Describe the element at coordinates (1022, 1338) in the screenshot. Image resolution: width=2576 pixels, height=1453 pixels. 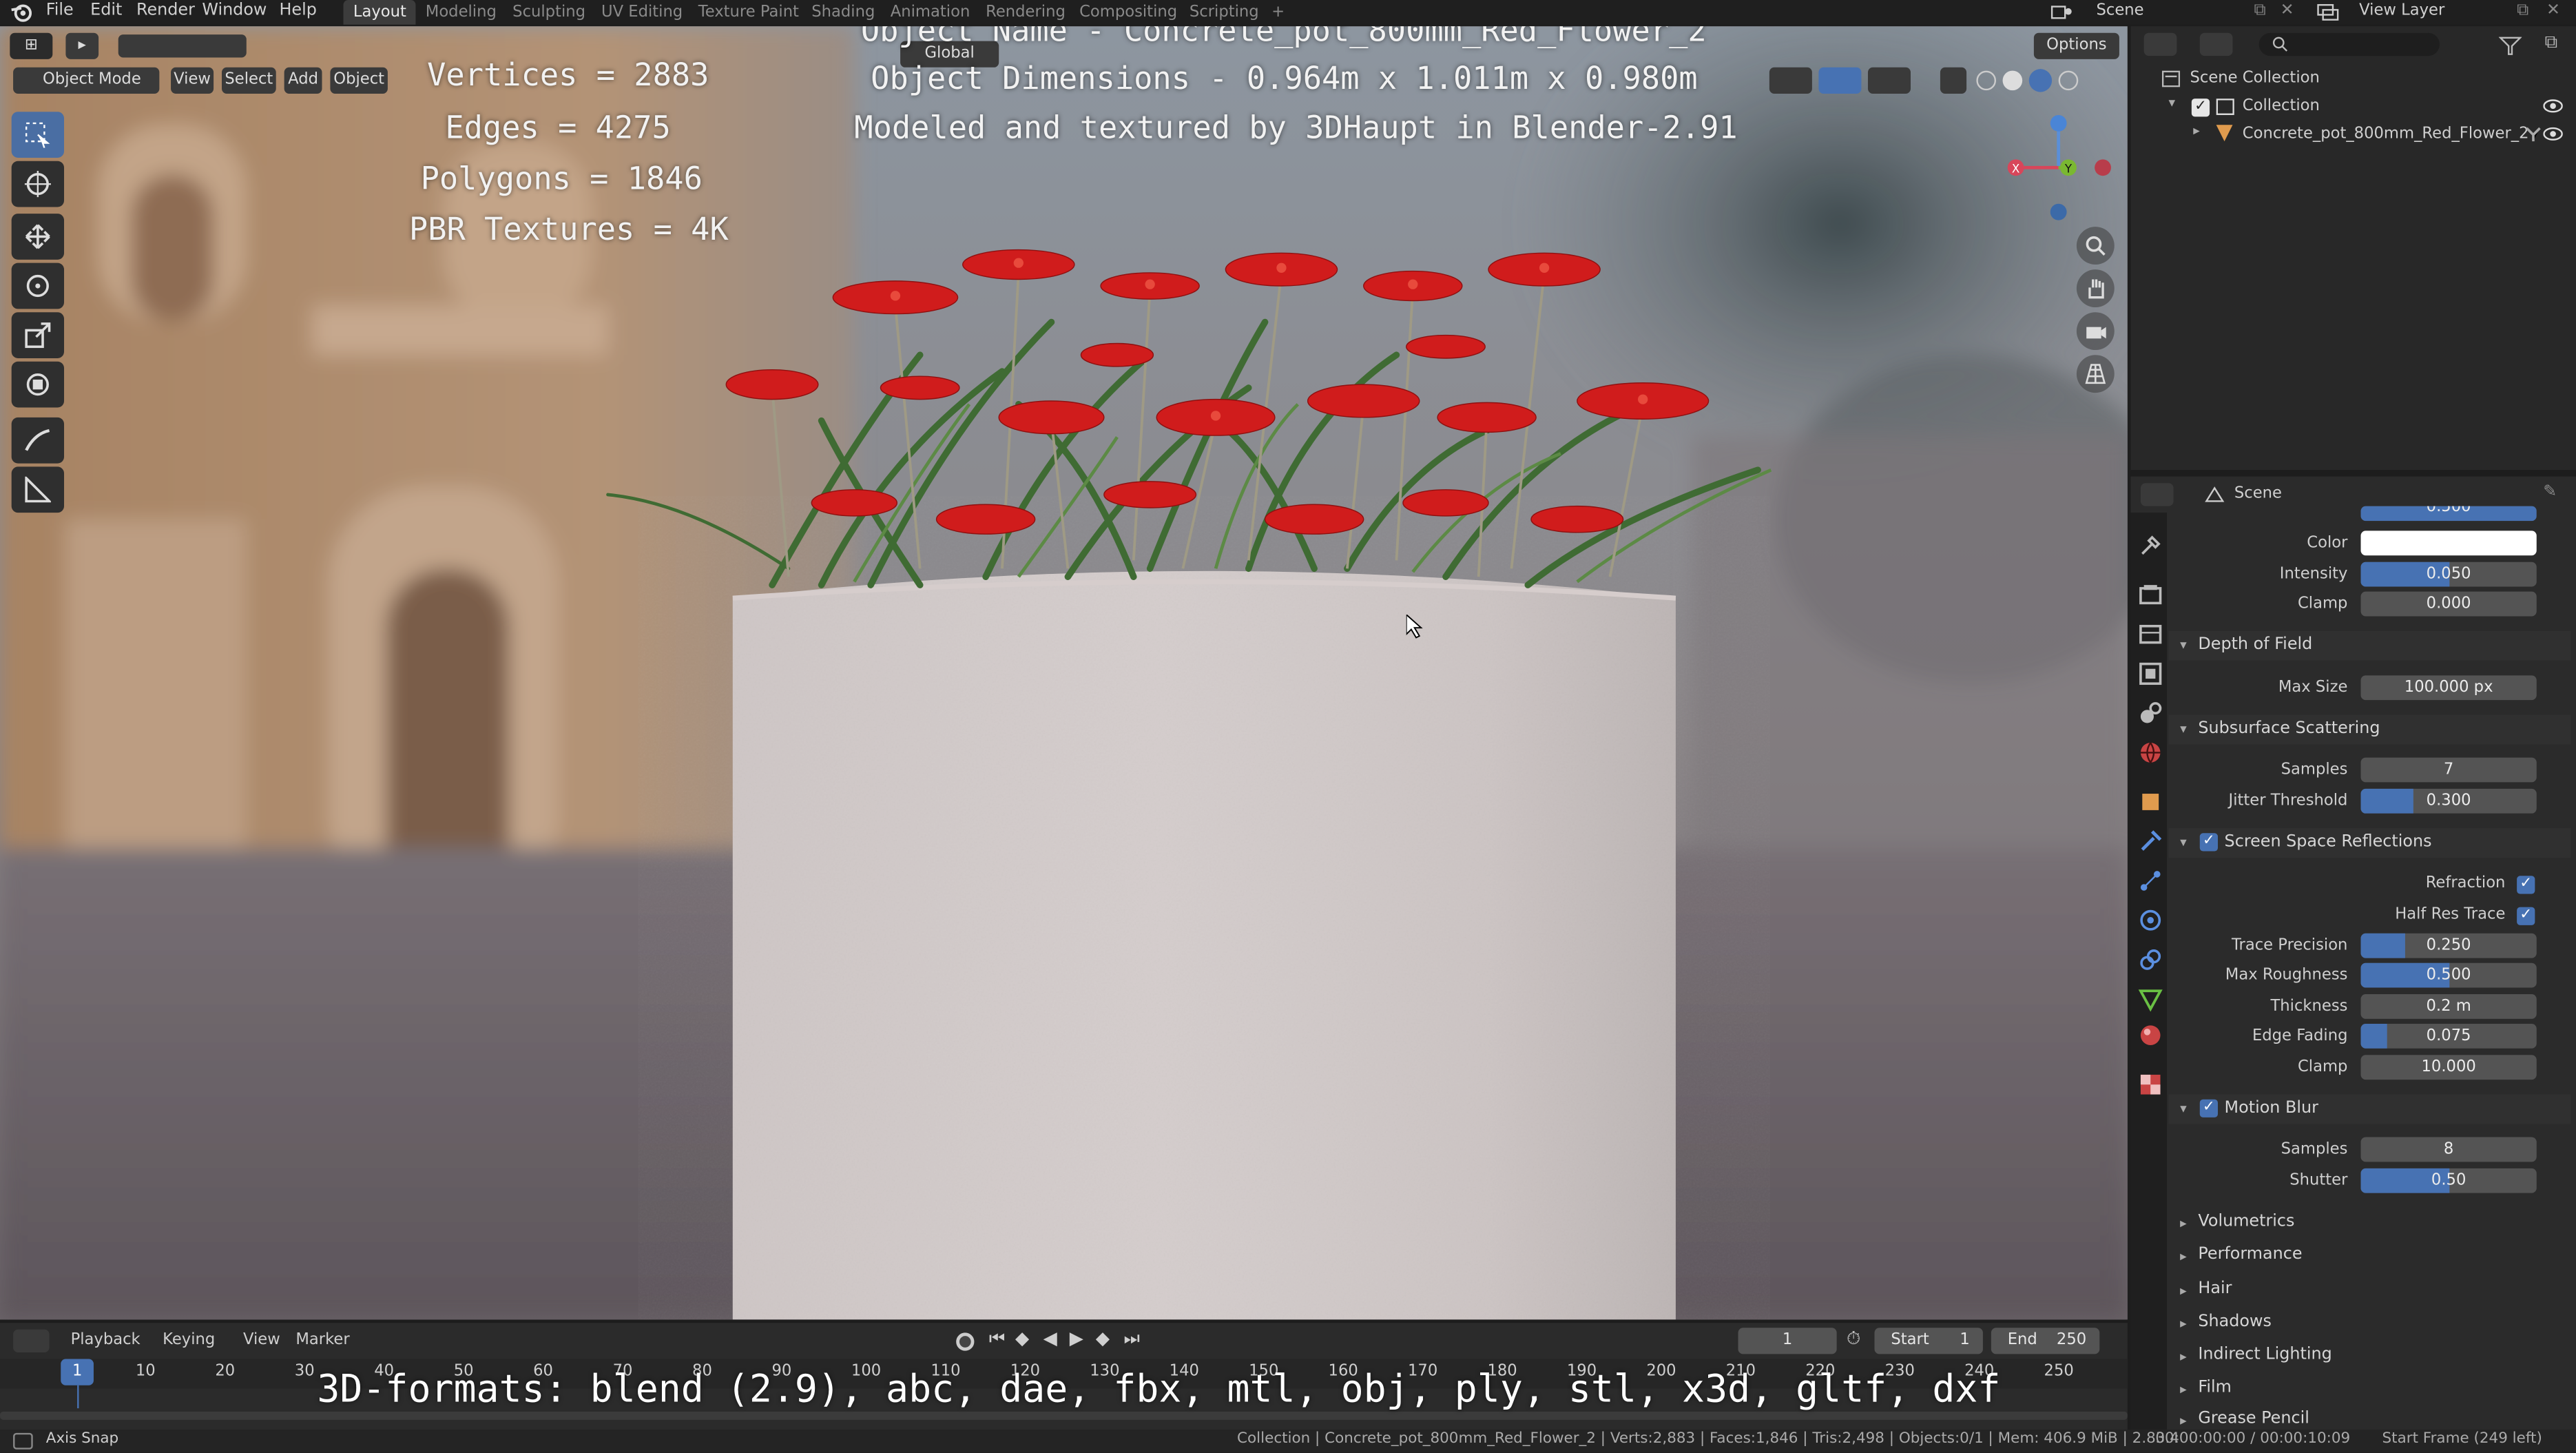
I see `jump-keyframe-back-button: ◆` at that location.